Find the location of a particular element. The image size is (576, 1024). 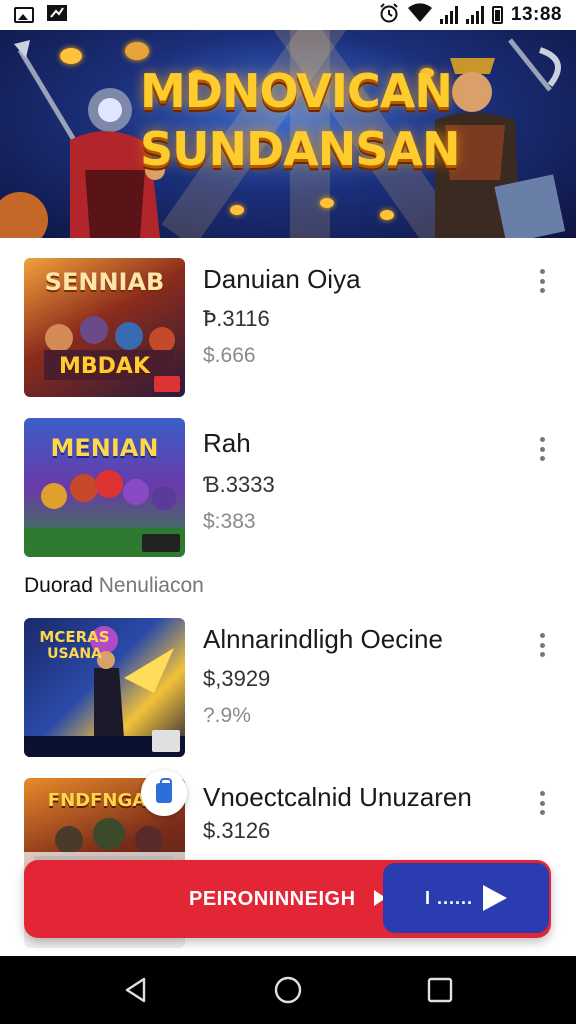

status-left is located at coordinates (41, 15).